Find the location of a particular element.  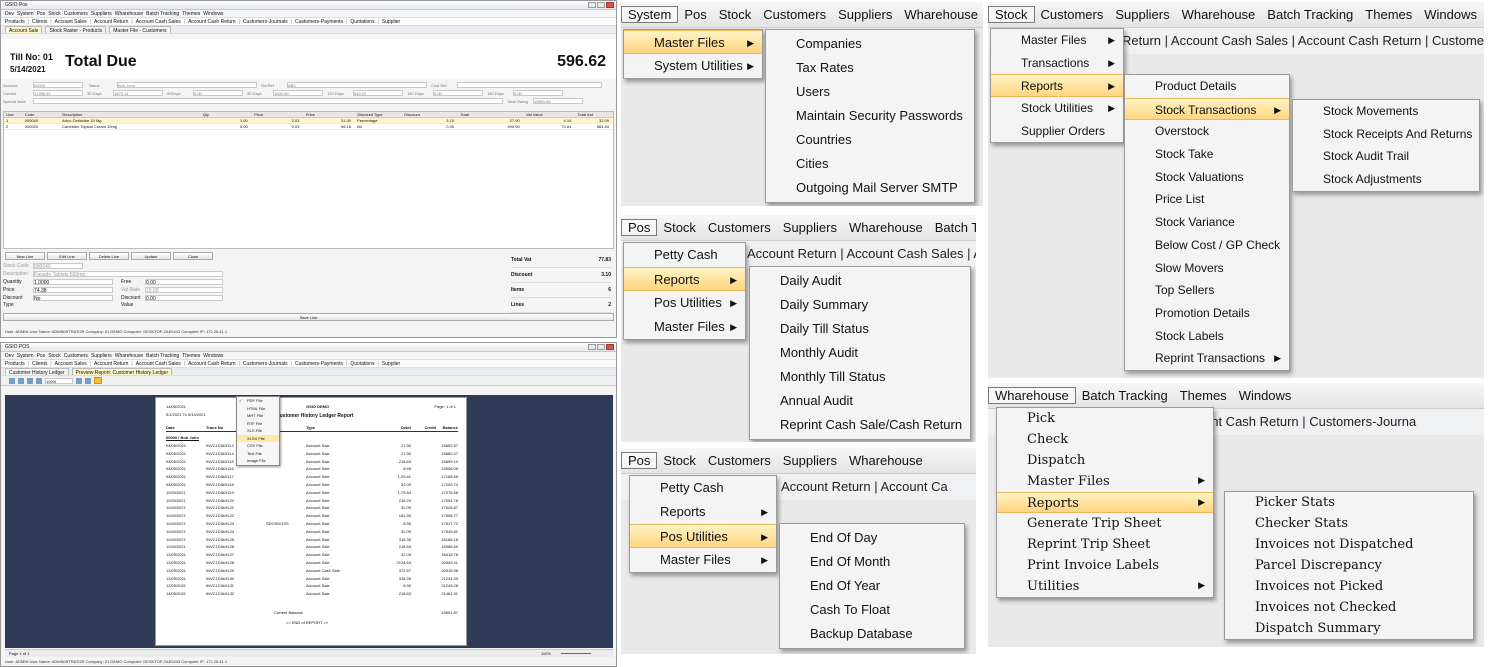

ourref-field: ABC is located at coordinates (357, 85).